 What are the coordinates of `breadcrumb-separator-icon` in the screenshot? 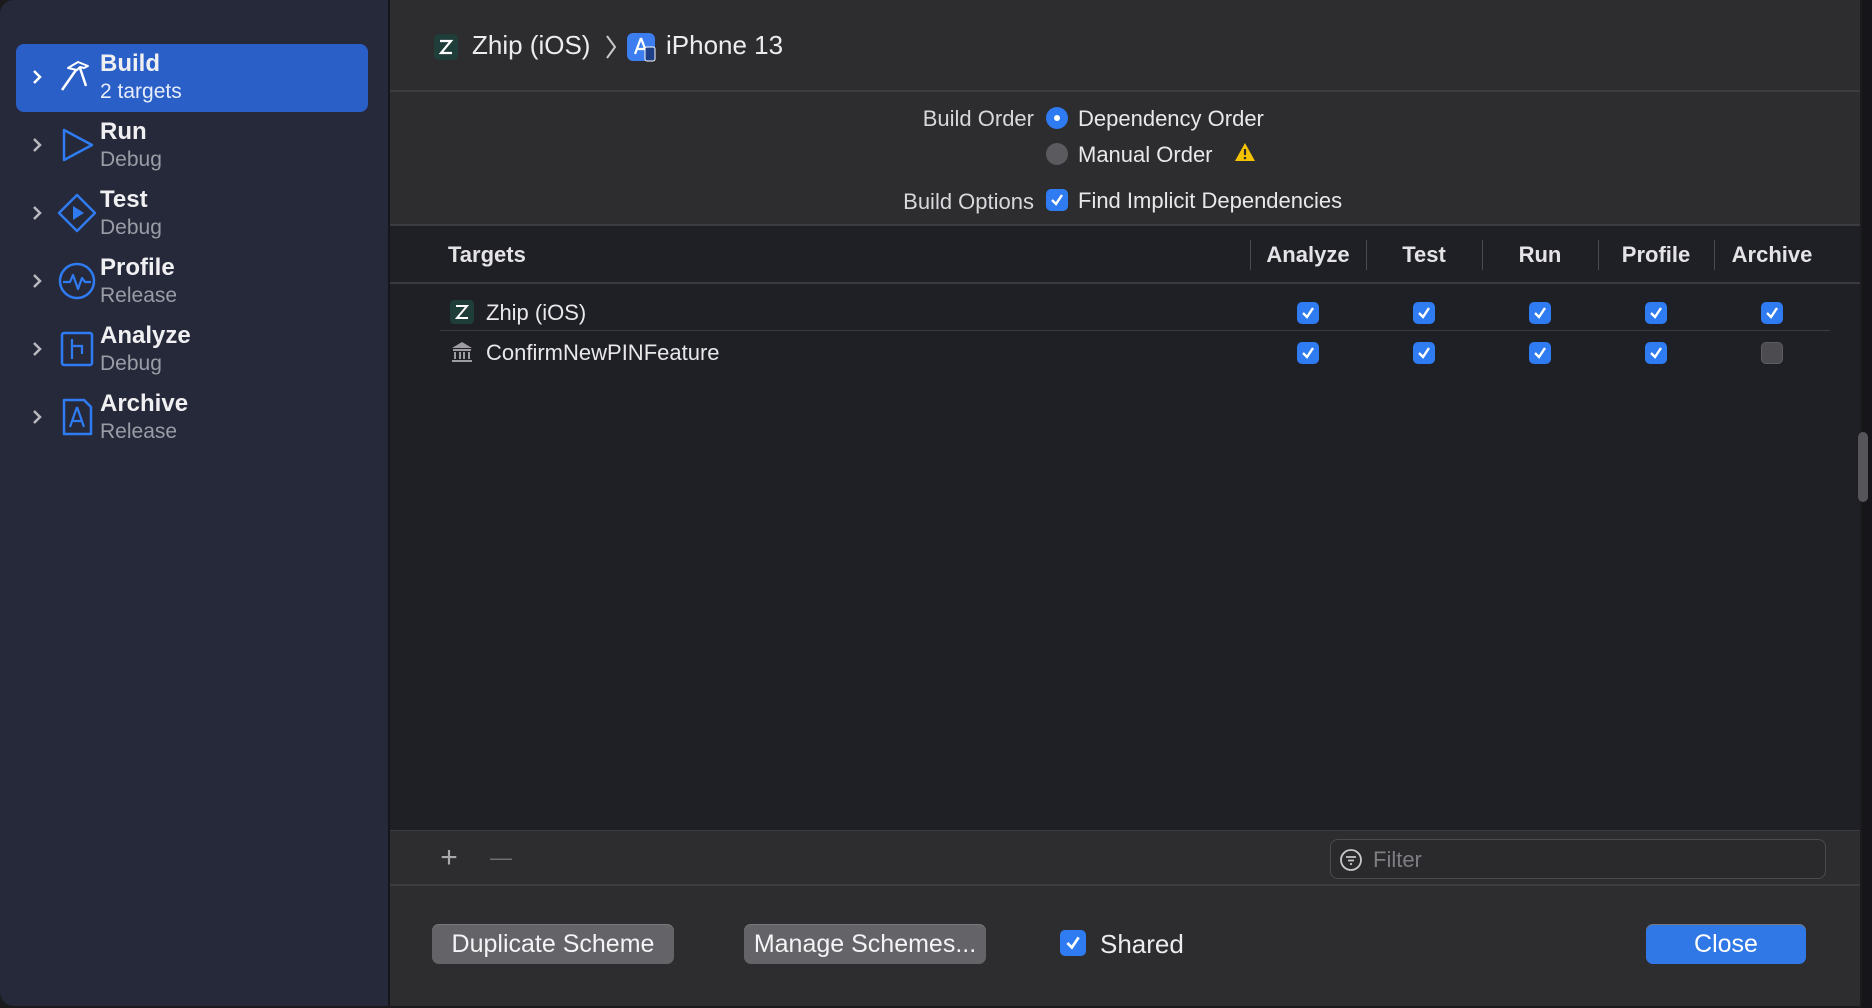 It's located at (611, 47).